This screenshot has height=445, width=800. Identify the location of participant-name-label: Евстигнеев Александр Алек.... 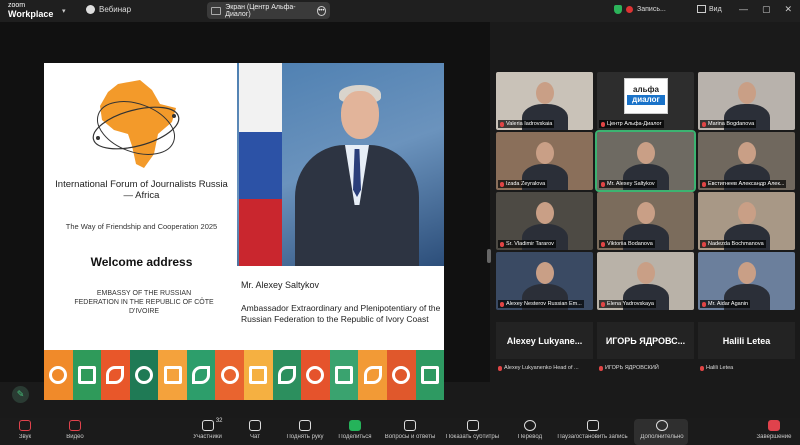
(743, 184).